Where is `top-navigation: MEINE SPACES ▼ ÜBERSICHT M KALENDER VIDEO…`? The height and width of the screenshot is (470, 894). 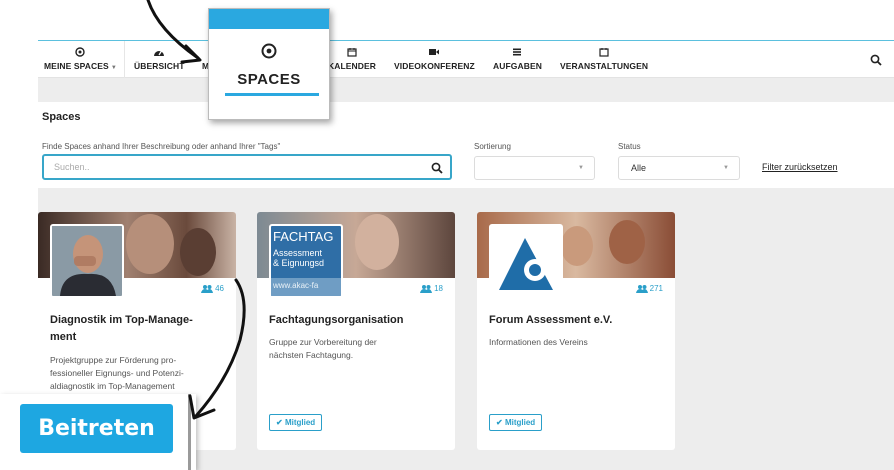 top-navigation: MEINE SPACES ▼ ÜBERSICHT M KALENDER VIDEO… is located at coordinates (466, 59).